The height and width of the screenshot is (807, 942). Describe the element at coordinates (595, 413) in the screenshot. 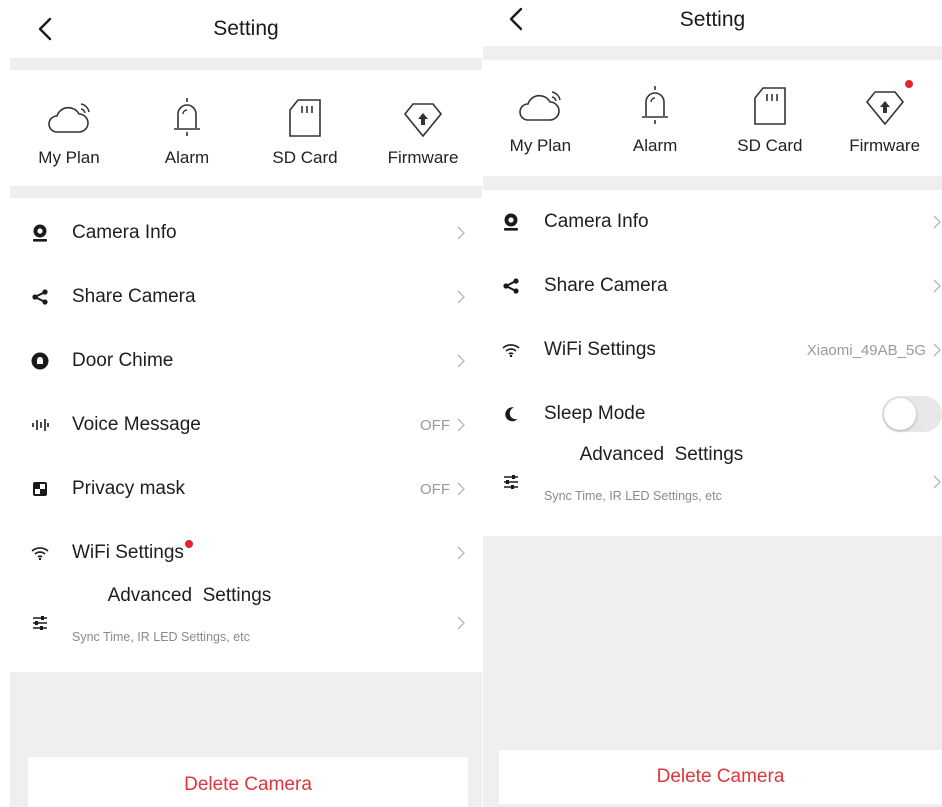

I see `menu-label: Sleep Mode` at that location.